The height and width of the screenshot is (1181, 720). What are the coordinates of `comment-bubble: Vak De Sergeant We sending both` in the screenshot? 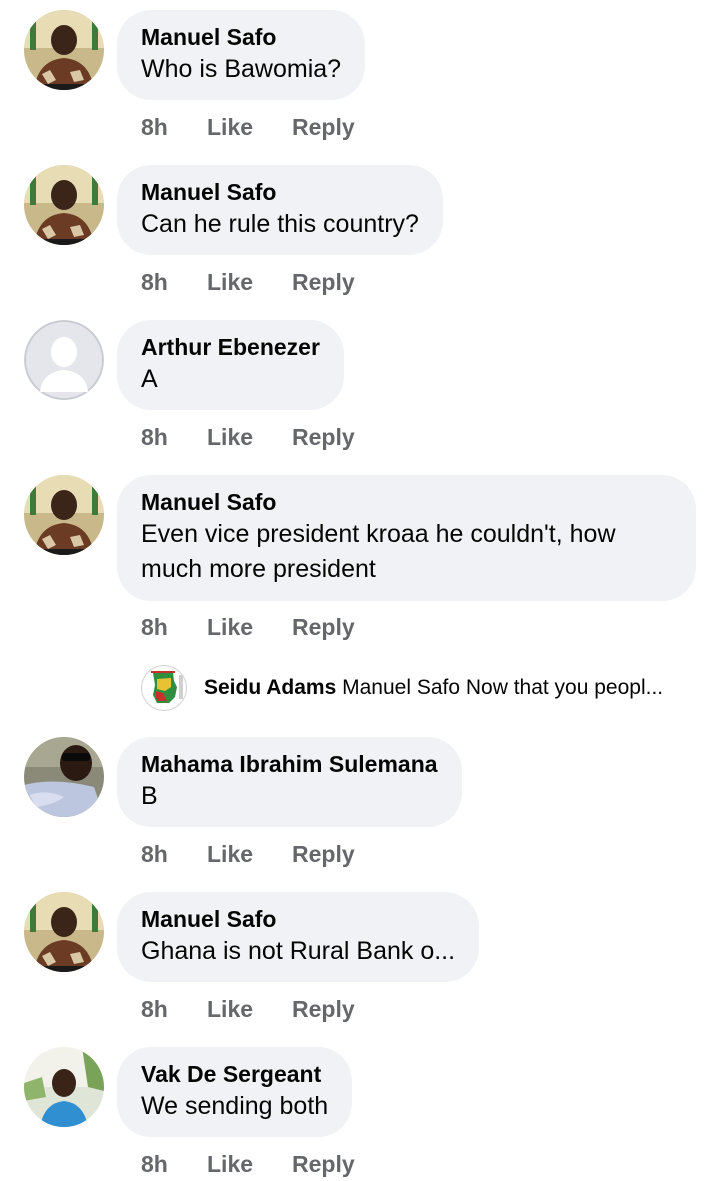 It's located at (235, 1092).